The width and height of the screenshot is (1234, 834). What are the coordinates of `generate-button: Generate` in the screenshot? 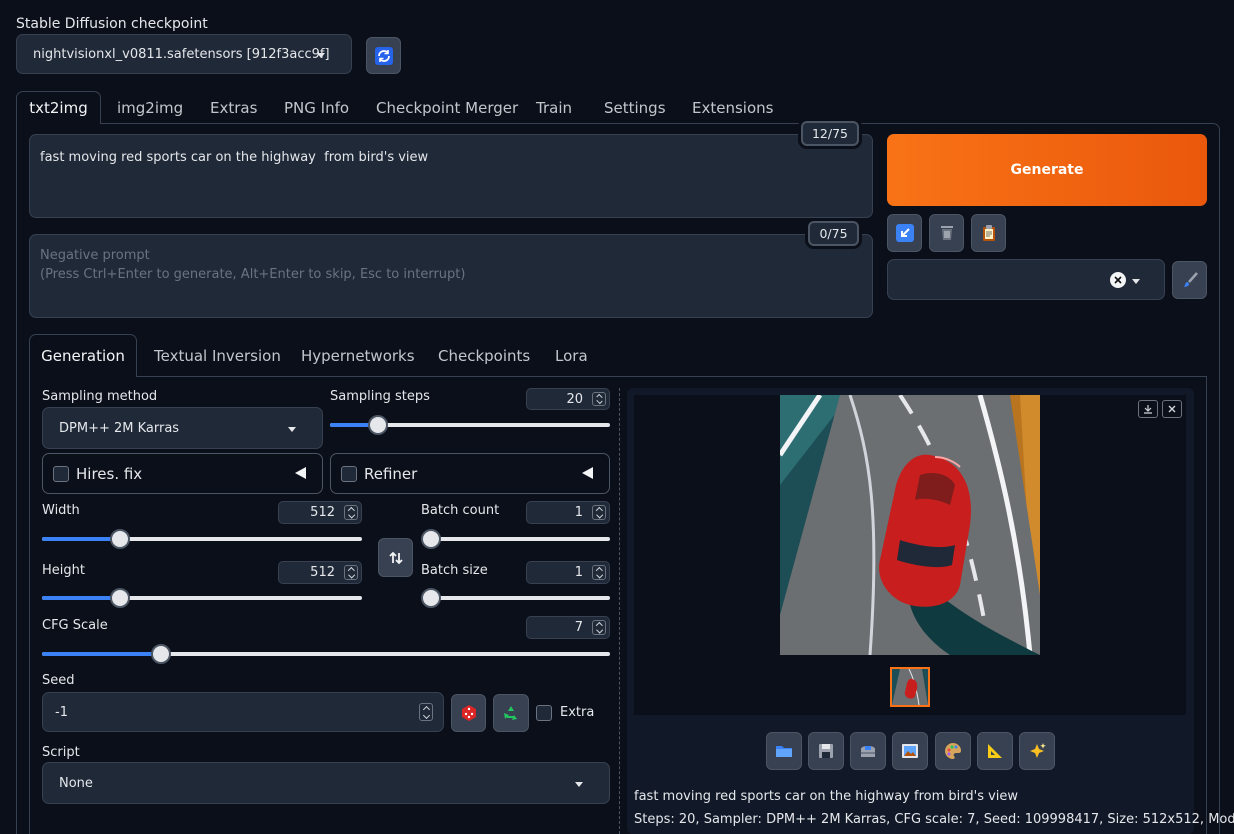 It's located at (1047, 170).